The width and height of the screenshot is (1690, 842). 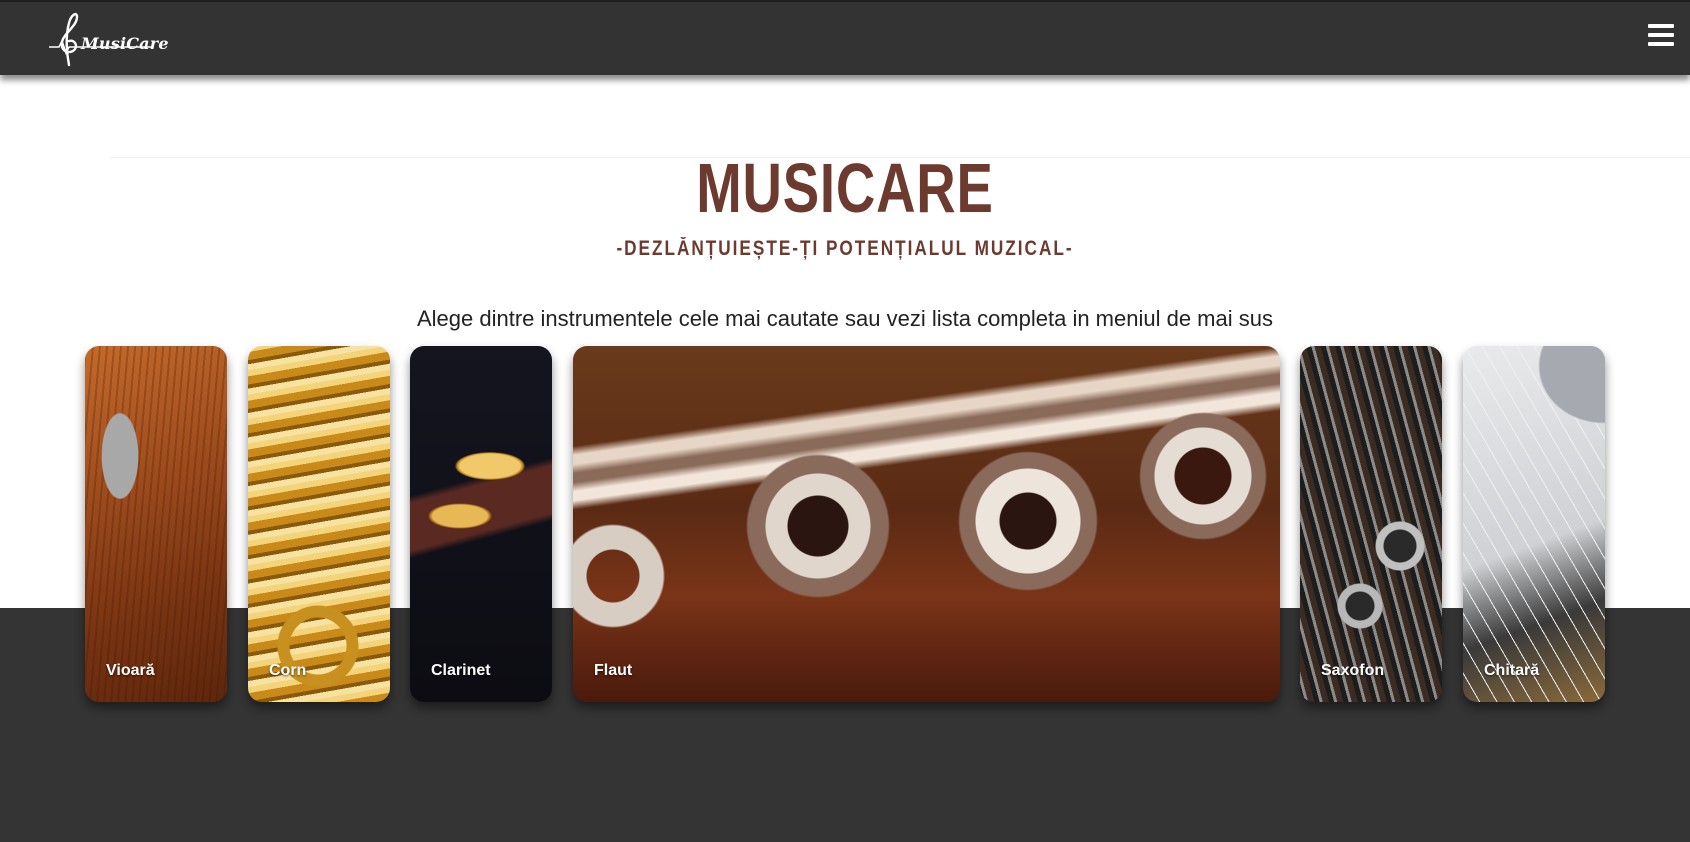 I want to click on top-navbar: MusiCare, so click(x=845, y=37).